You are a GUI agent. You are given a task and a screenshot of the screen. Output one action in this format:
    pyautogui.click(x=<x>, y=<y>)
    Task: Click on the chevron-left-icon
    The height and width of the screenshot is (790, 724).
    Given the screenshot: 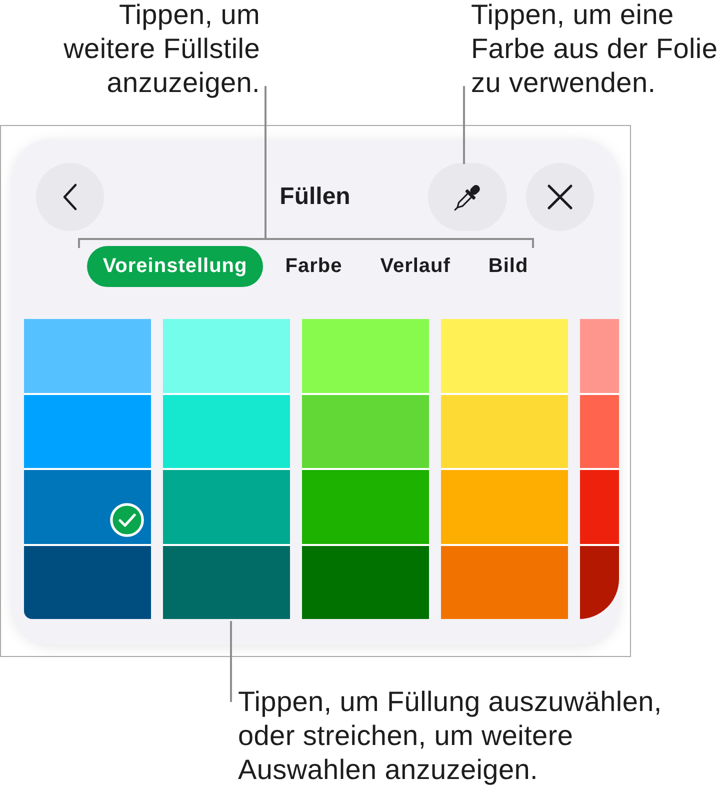 What is the action you would take?
    pyautogui.click(x=70, y=197)
    